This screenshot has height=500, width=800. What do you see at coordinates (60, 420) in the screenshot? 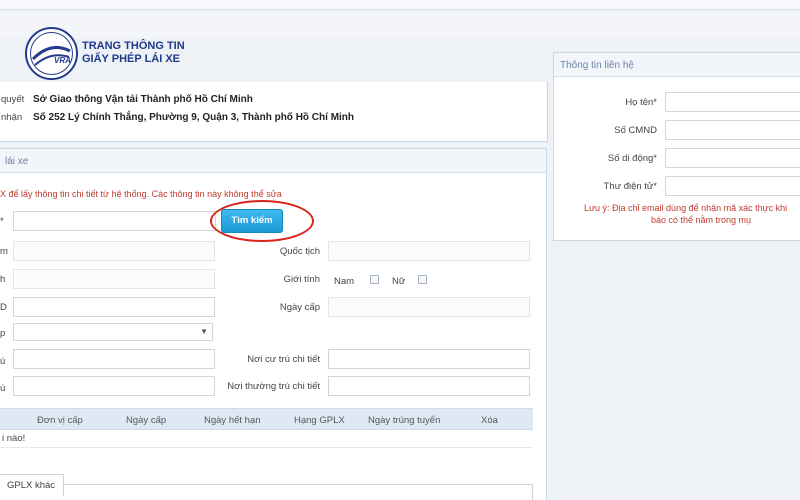
I see `col-issuer: Đơn vị cấp` at bounding box center [60, 420].